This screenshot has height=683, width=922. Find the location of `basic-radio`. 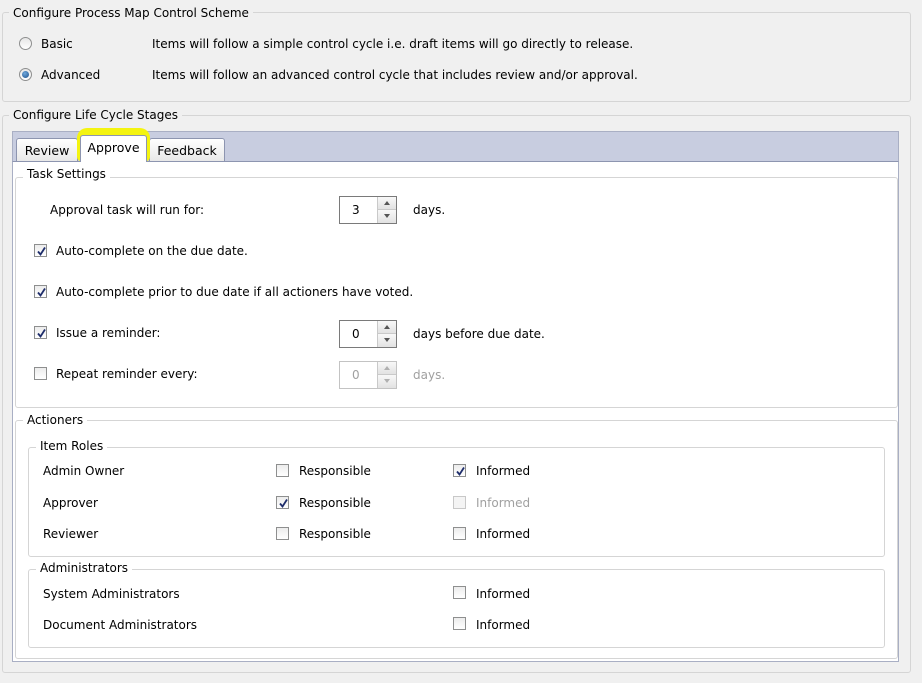

basic-radio is located at coordinates (25, 43).